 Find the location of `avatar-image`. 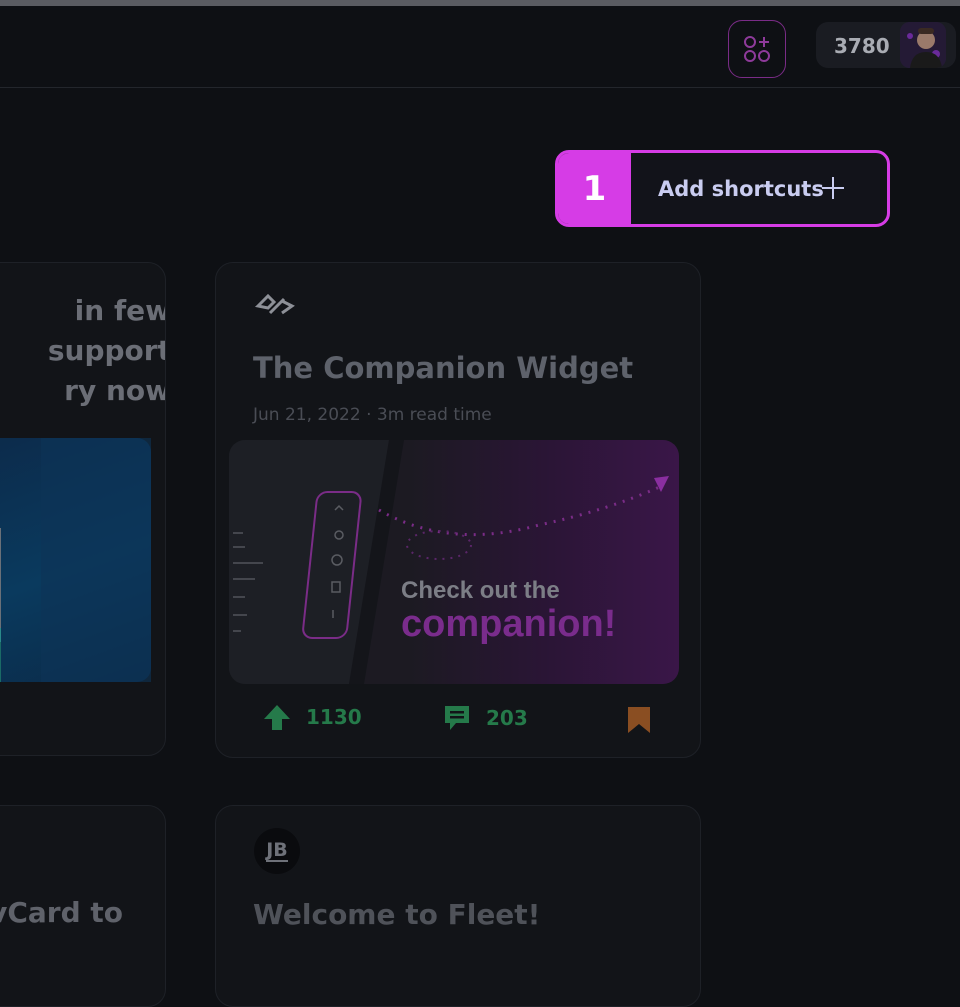

avatar-image is located at coordinates (923, 45).